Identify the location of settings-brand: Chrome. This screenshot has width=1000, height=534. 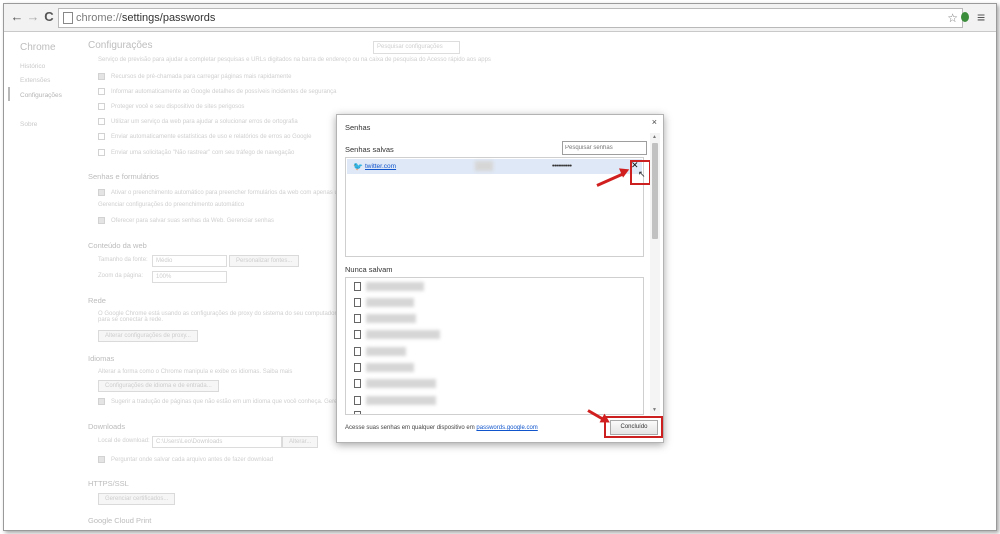
(38, 47).